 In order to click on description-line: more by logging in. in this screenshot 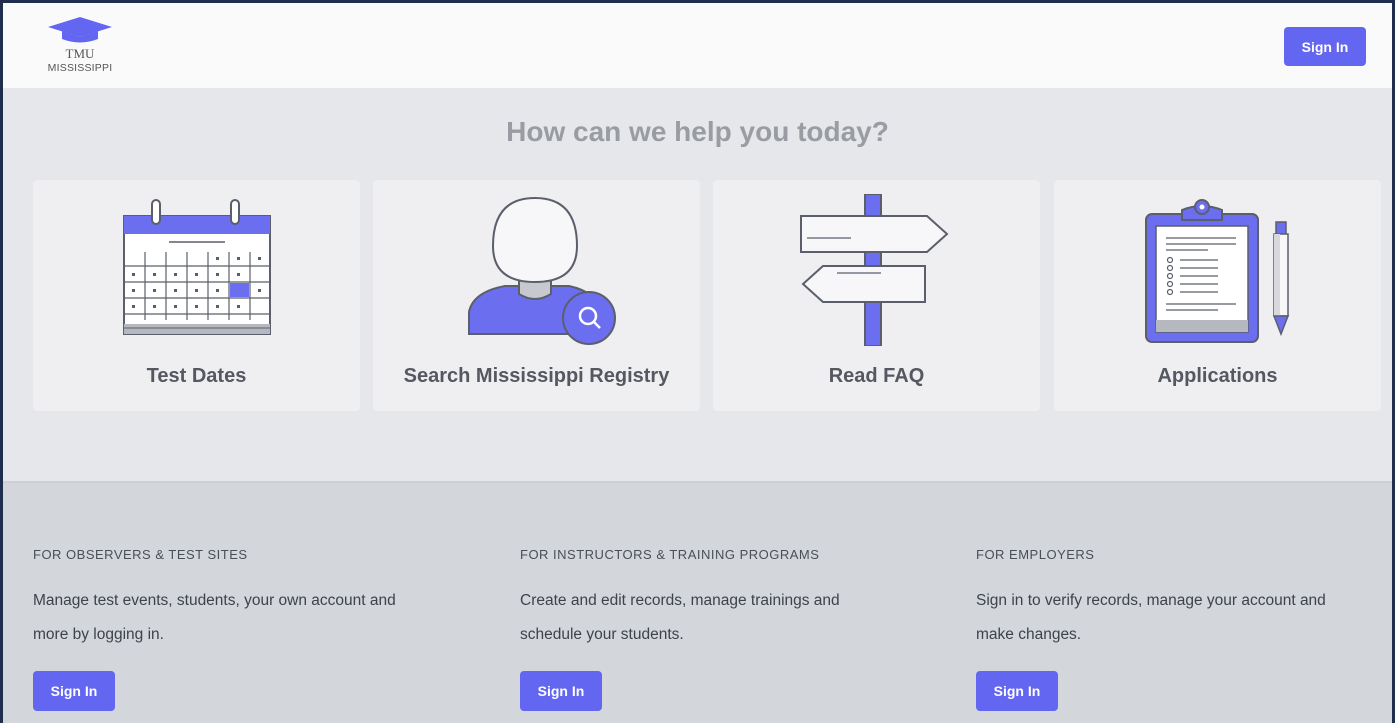, I will do `click(98, 634)`.